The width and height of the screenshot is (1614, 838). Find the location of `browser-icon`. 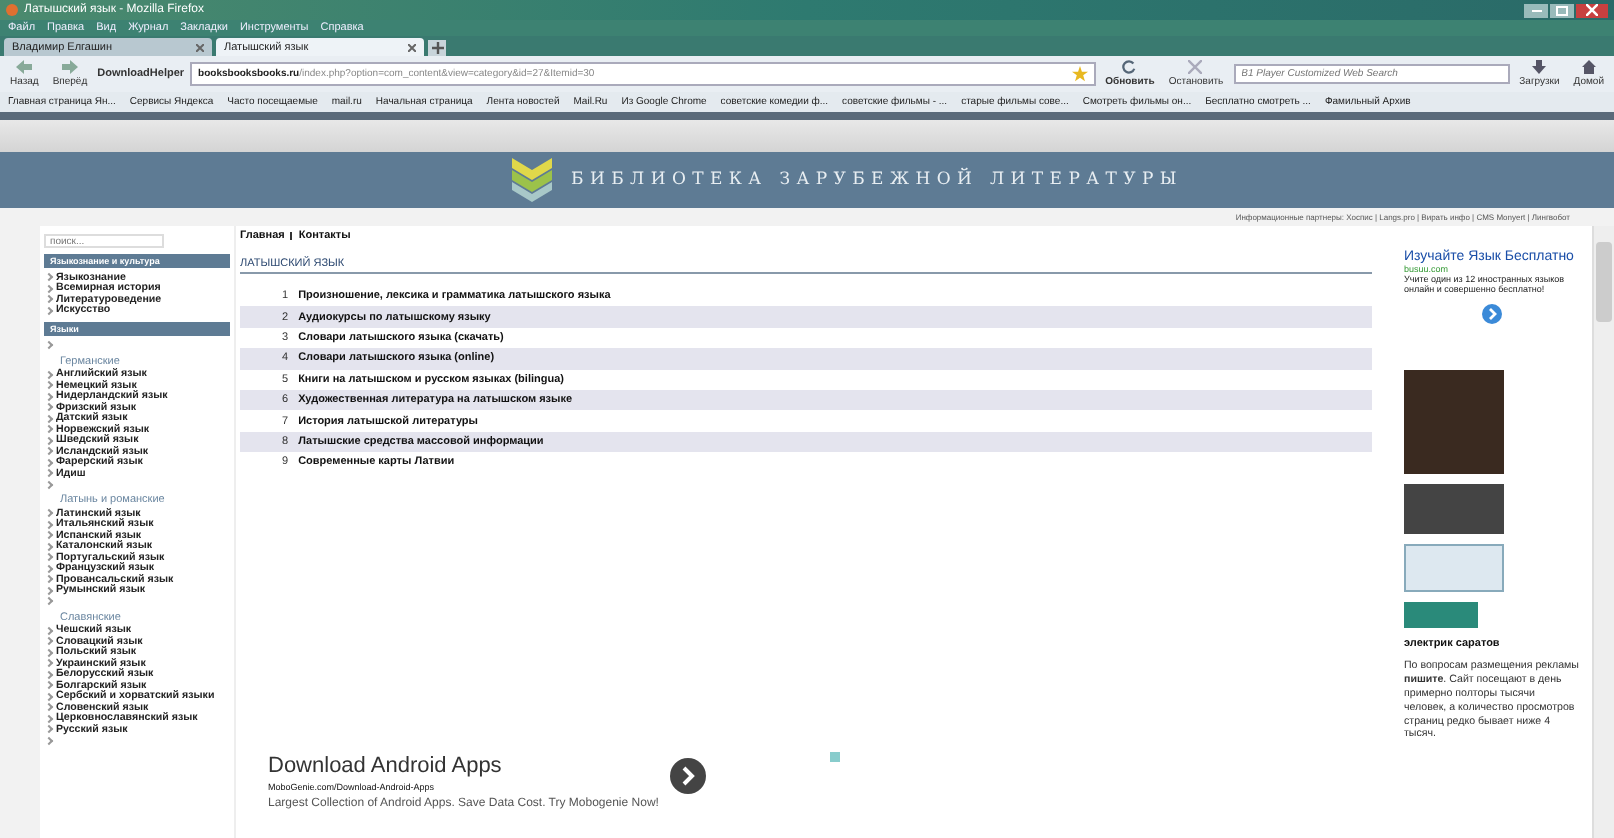

browser-icon is located at coordinates (12, 10).